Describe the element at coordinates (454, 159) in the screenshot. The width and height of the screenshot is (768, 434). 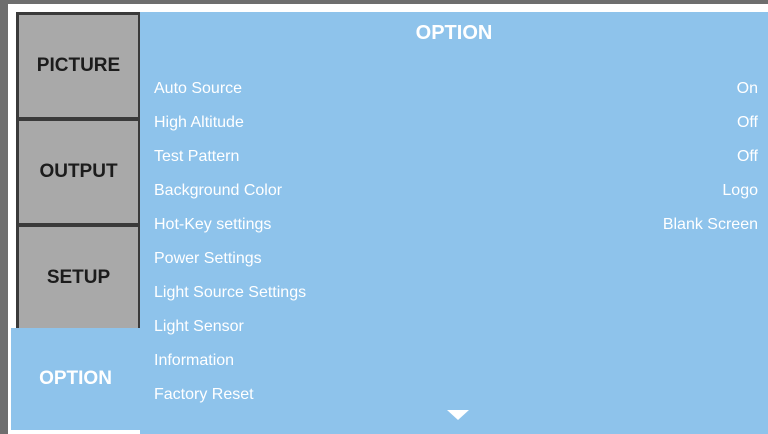
I see `menu-item-test-pattern: Test Pattern Off` at that location.